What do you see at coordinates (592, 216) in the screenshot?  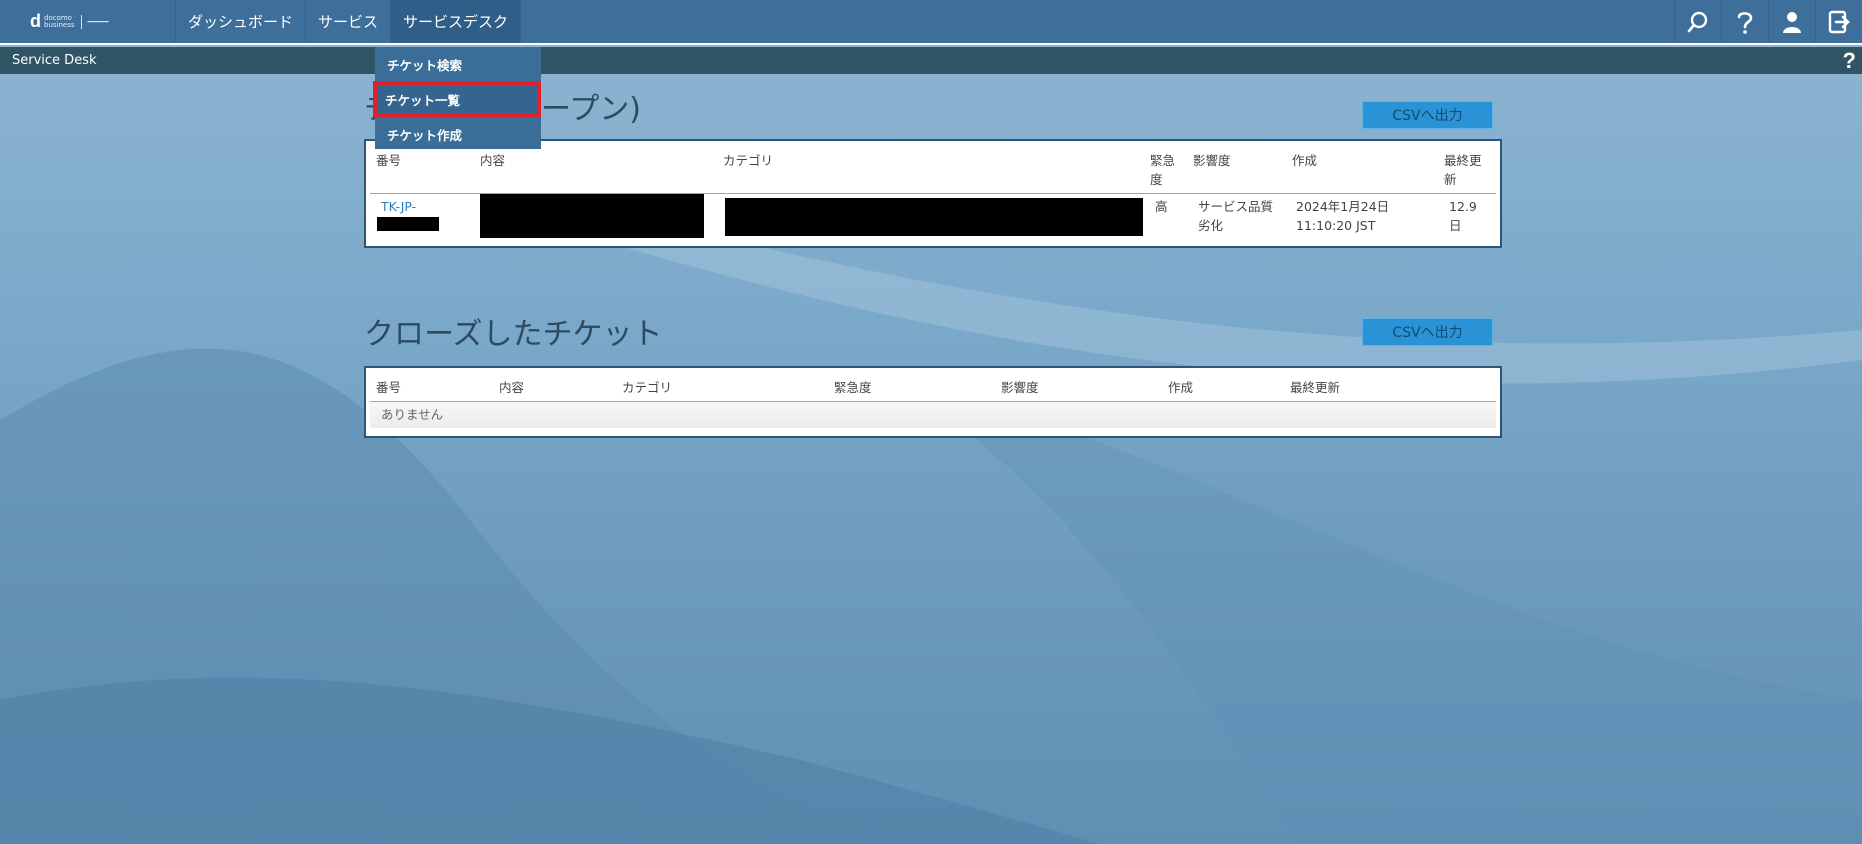 I see `redacted-content` at bounding box center [592, 216].